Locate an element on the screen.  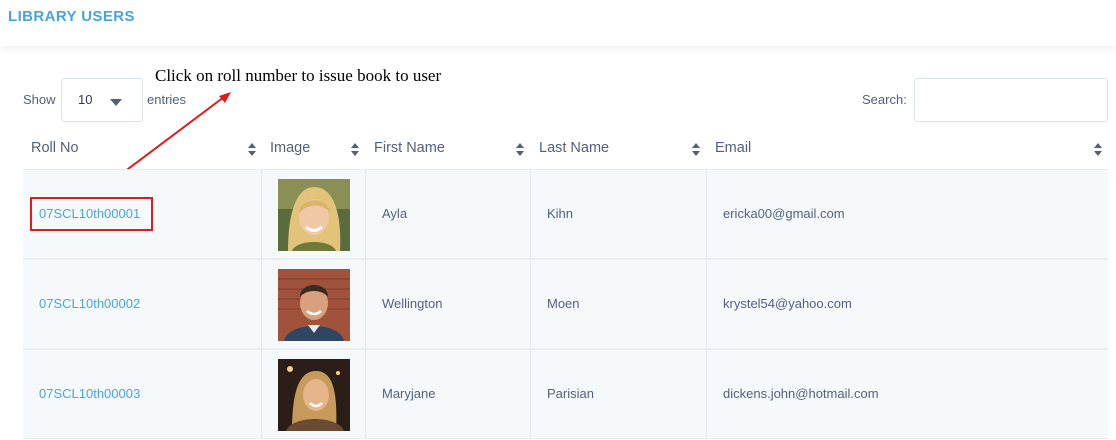
top-bar: LIBRARY USERS is located at coordinates (558, 23).